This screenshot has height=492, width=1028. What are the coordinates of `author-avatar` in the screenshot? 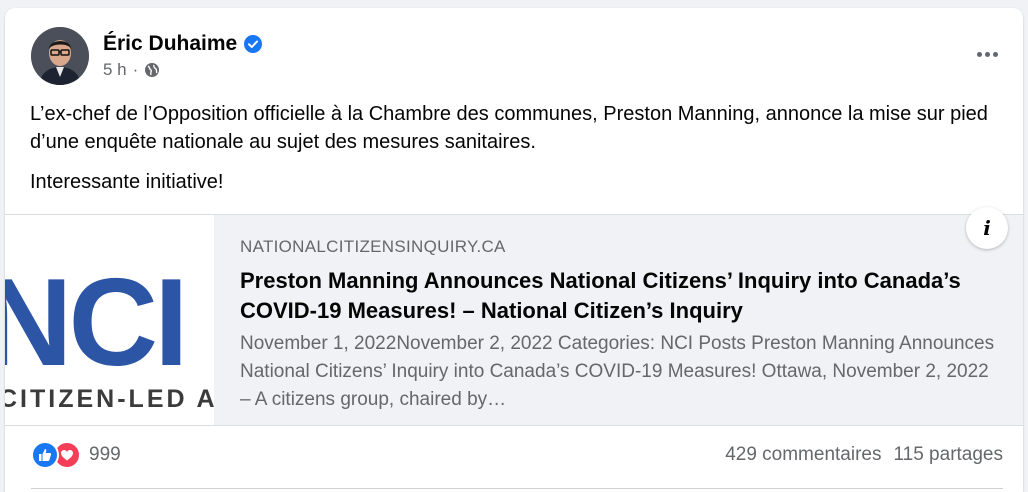 It's located at (60, 56).